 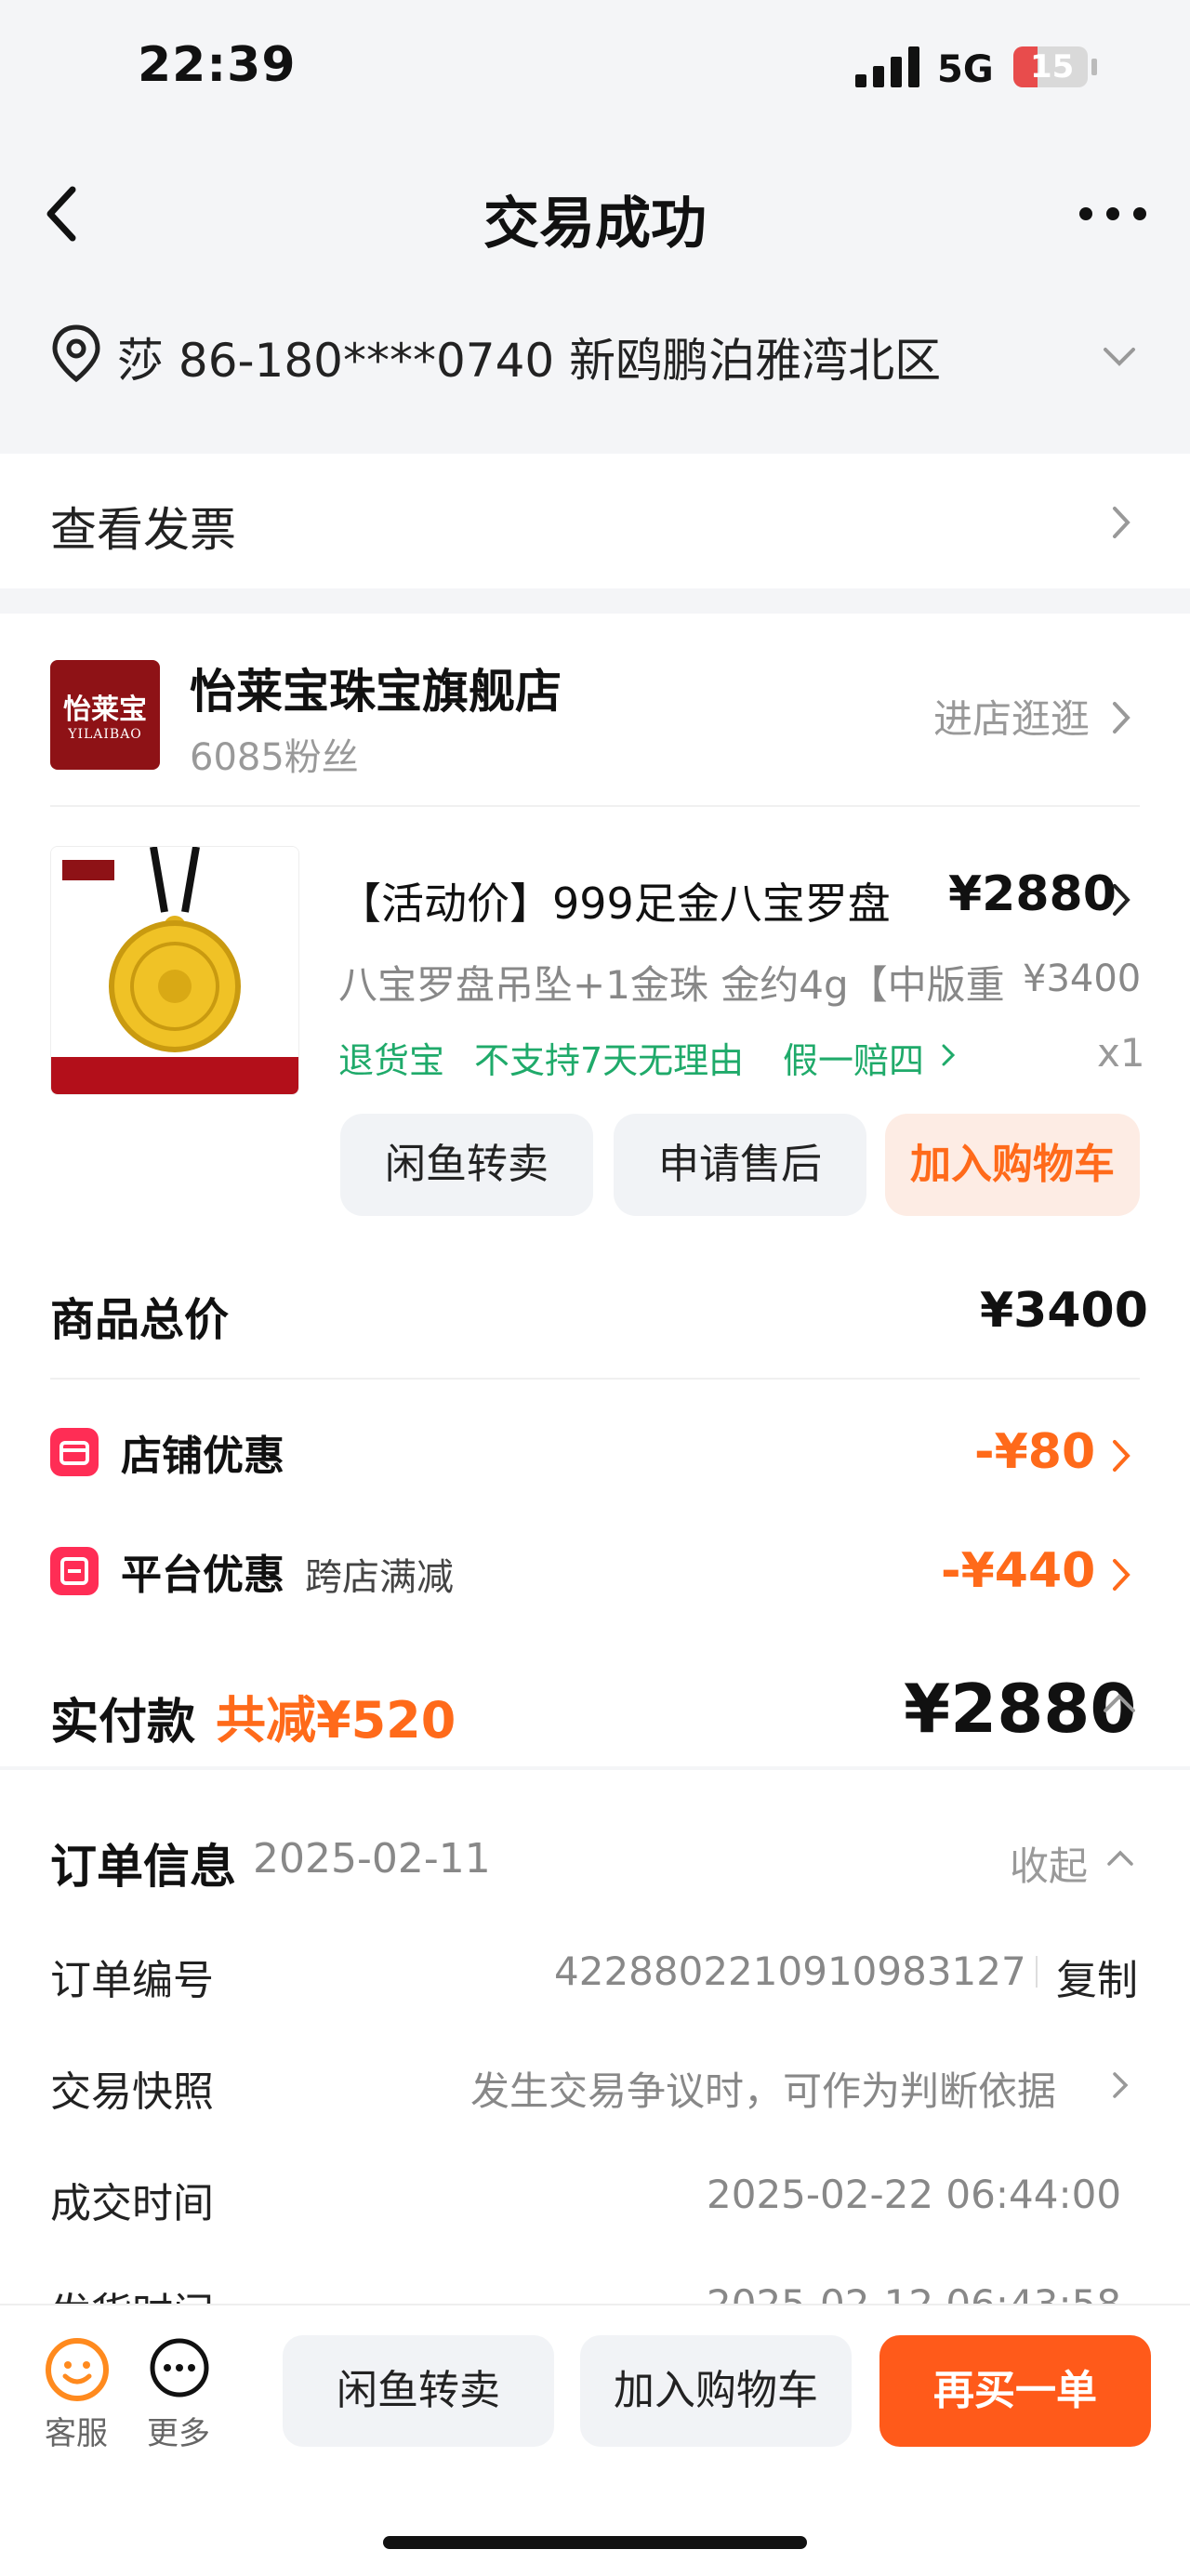 I want to click on deal-time-value: 2025-02-22 06:44:00, so click(x=914, y=2194).